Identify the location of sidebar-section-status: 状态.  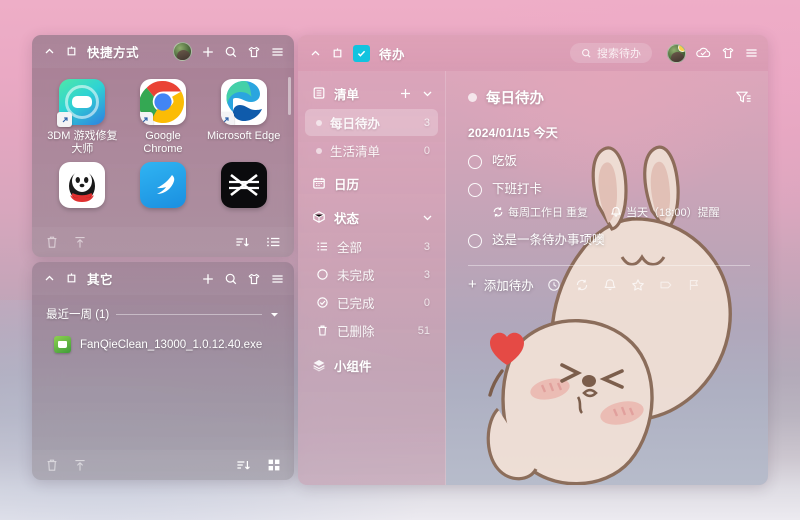
(371, 217).